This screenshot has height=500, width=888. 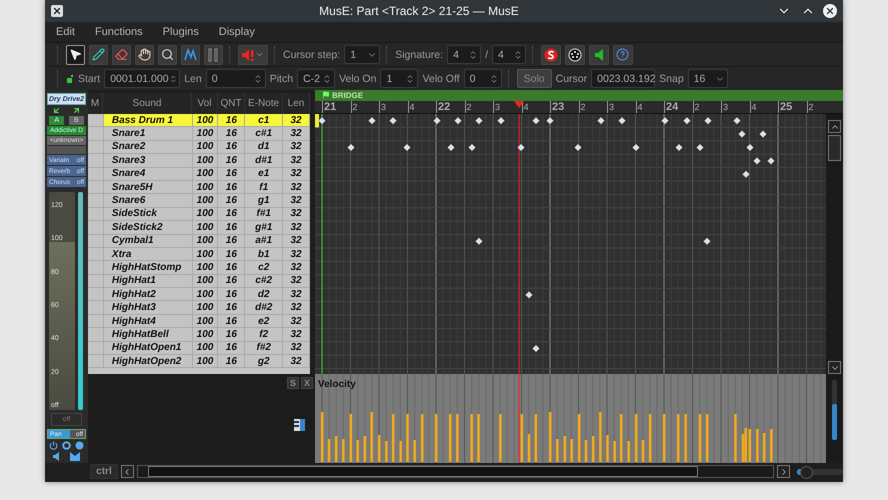 What do you see at coordinates (307, 383) in the screenshot?
I see `controller-button: X` at bounding box center [307, 383].